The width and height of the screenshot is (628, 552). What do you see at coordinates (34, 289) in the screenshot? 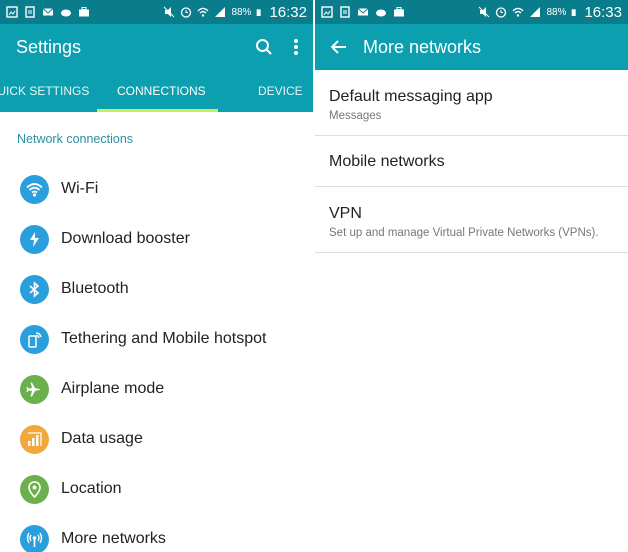
I see `bluetooth-icon` at bounding box center [34, 289].